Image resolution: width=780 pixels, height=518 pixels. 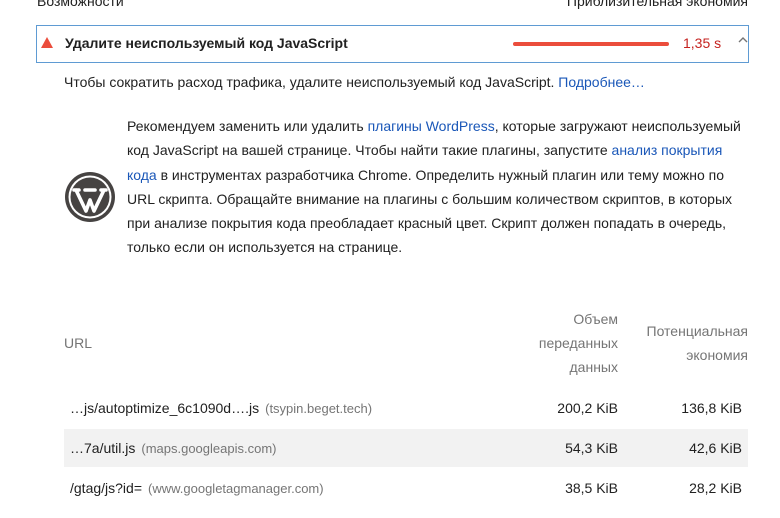 What do you see at coordinates (711, 408) in the screenshot?
I see `savings-cell: 136,8 KiB` at bounding box center [711, 408].